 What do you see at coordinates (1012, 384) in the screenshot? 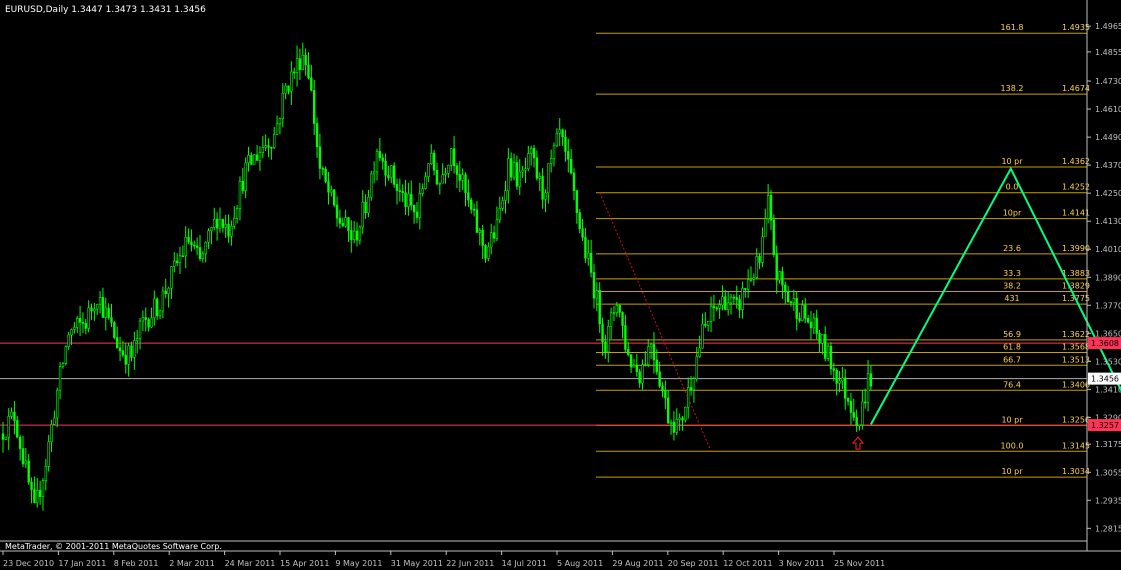
I see `fib-level-label: 76.4` at bounding box center [1012, 384].